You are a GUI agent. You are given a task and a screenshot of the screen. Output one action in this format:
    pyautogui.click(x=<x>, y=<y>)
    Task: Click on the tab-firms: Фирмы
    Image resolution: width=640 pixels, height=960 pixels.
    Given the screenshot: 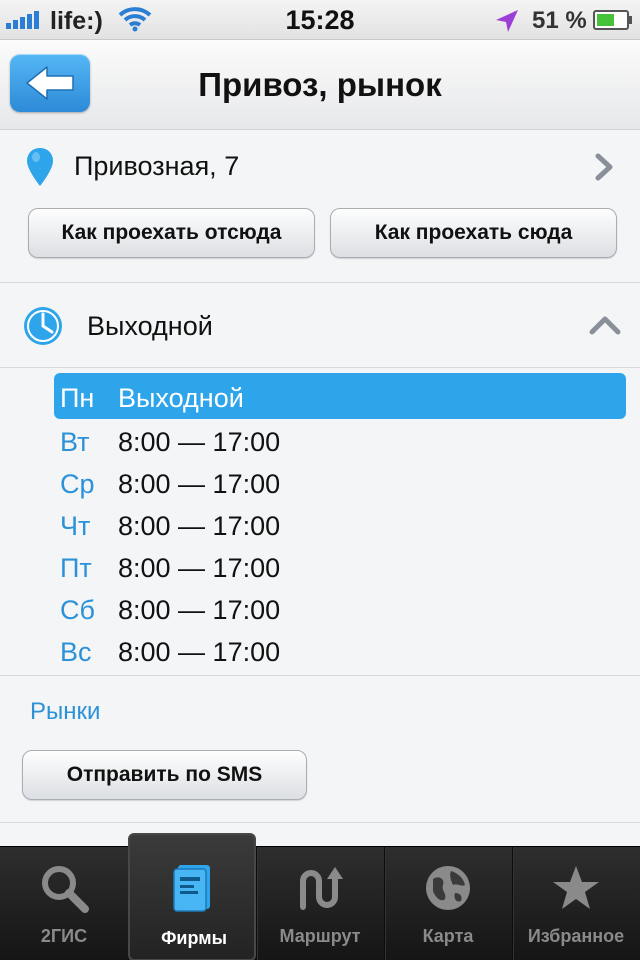 What is the action you would take?
    pyautogui.click(x=192, y=896)
    